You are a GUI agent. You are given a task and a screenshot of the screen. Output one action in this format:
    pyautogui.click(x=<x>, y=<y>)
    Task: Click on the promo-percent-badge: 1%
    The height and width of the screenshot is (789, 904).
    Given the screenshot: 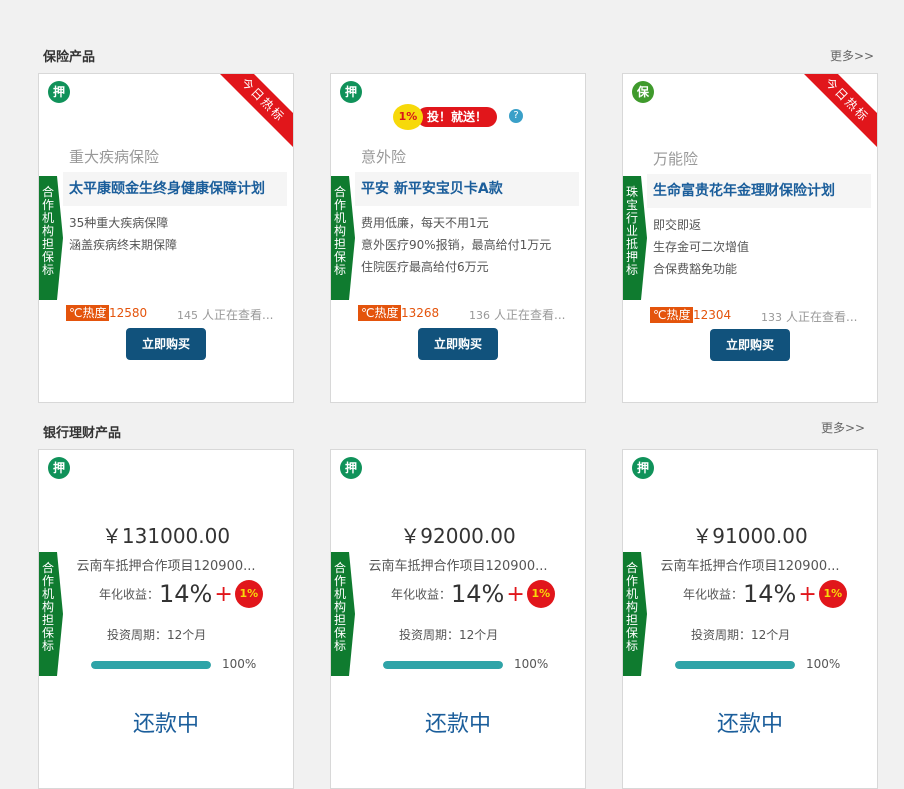 What is the action you would take?
    pyautogui.click(x=408, y=117)
    